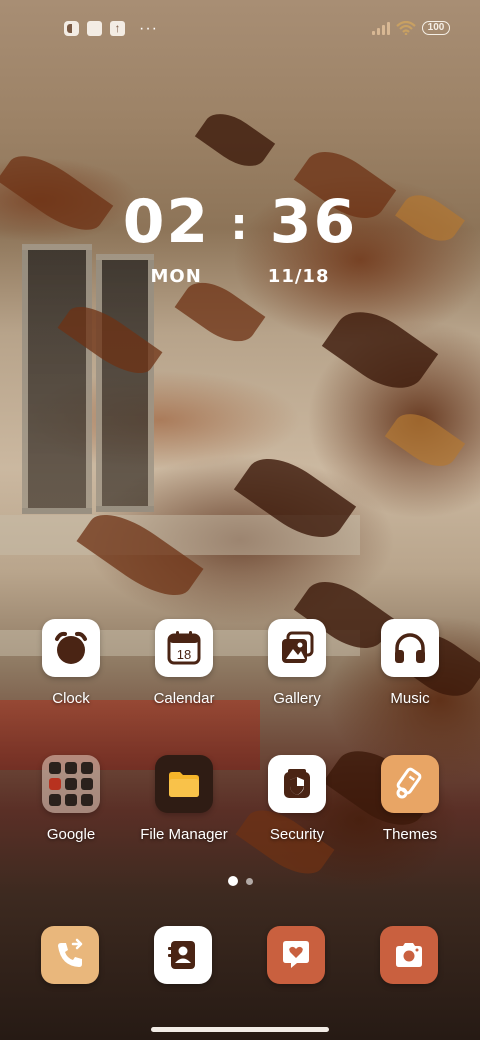 The image size is (480, 1040). I want to click on notification-icon, so click(71, 28).